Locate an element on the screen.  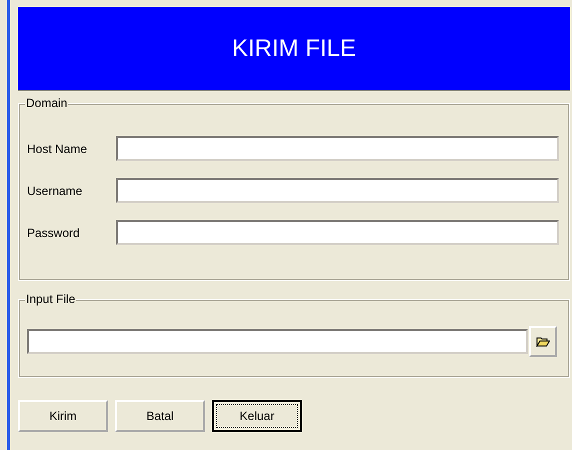
group-legend: Input File is located at coordinates (50, 299).